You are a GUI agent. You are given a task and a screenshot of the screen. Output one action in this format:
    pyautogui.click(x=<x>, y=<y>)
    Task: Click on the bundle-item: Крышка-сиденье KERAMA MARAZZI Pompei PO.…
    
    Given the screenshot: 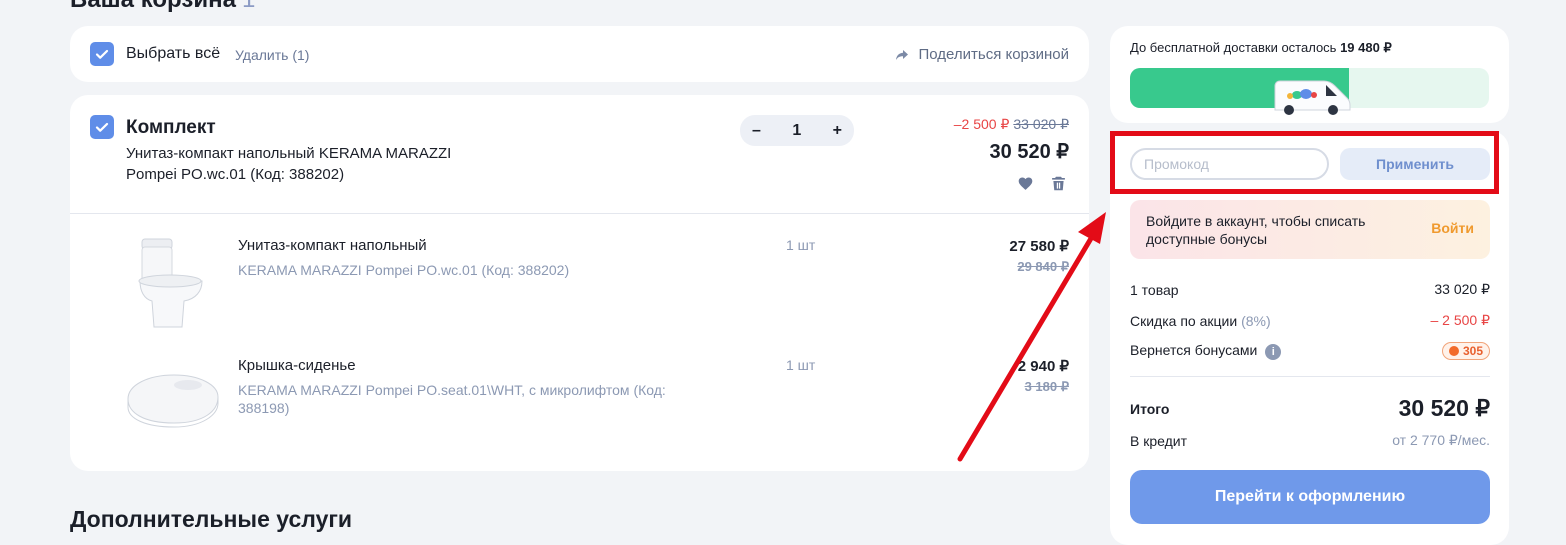 What is the action you would take?
    pyautogui.click(x=579, y=400)
    